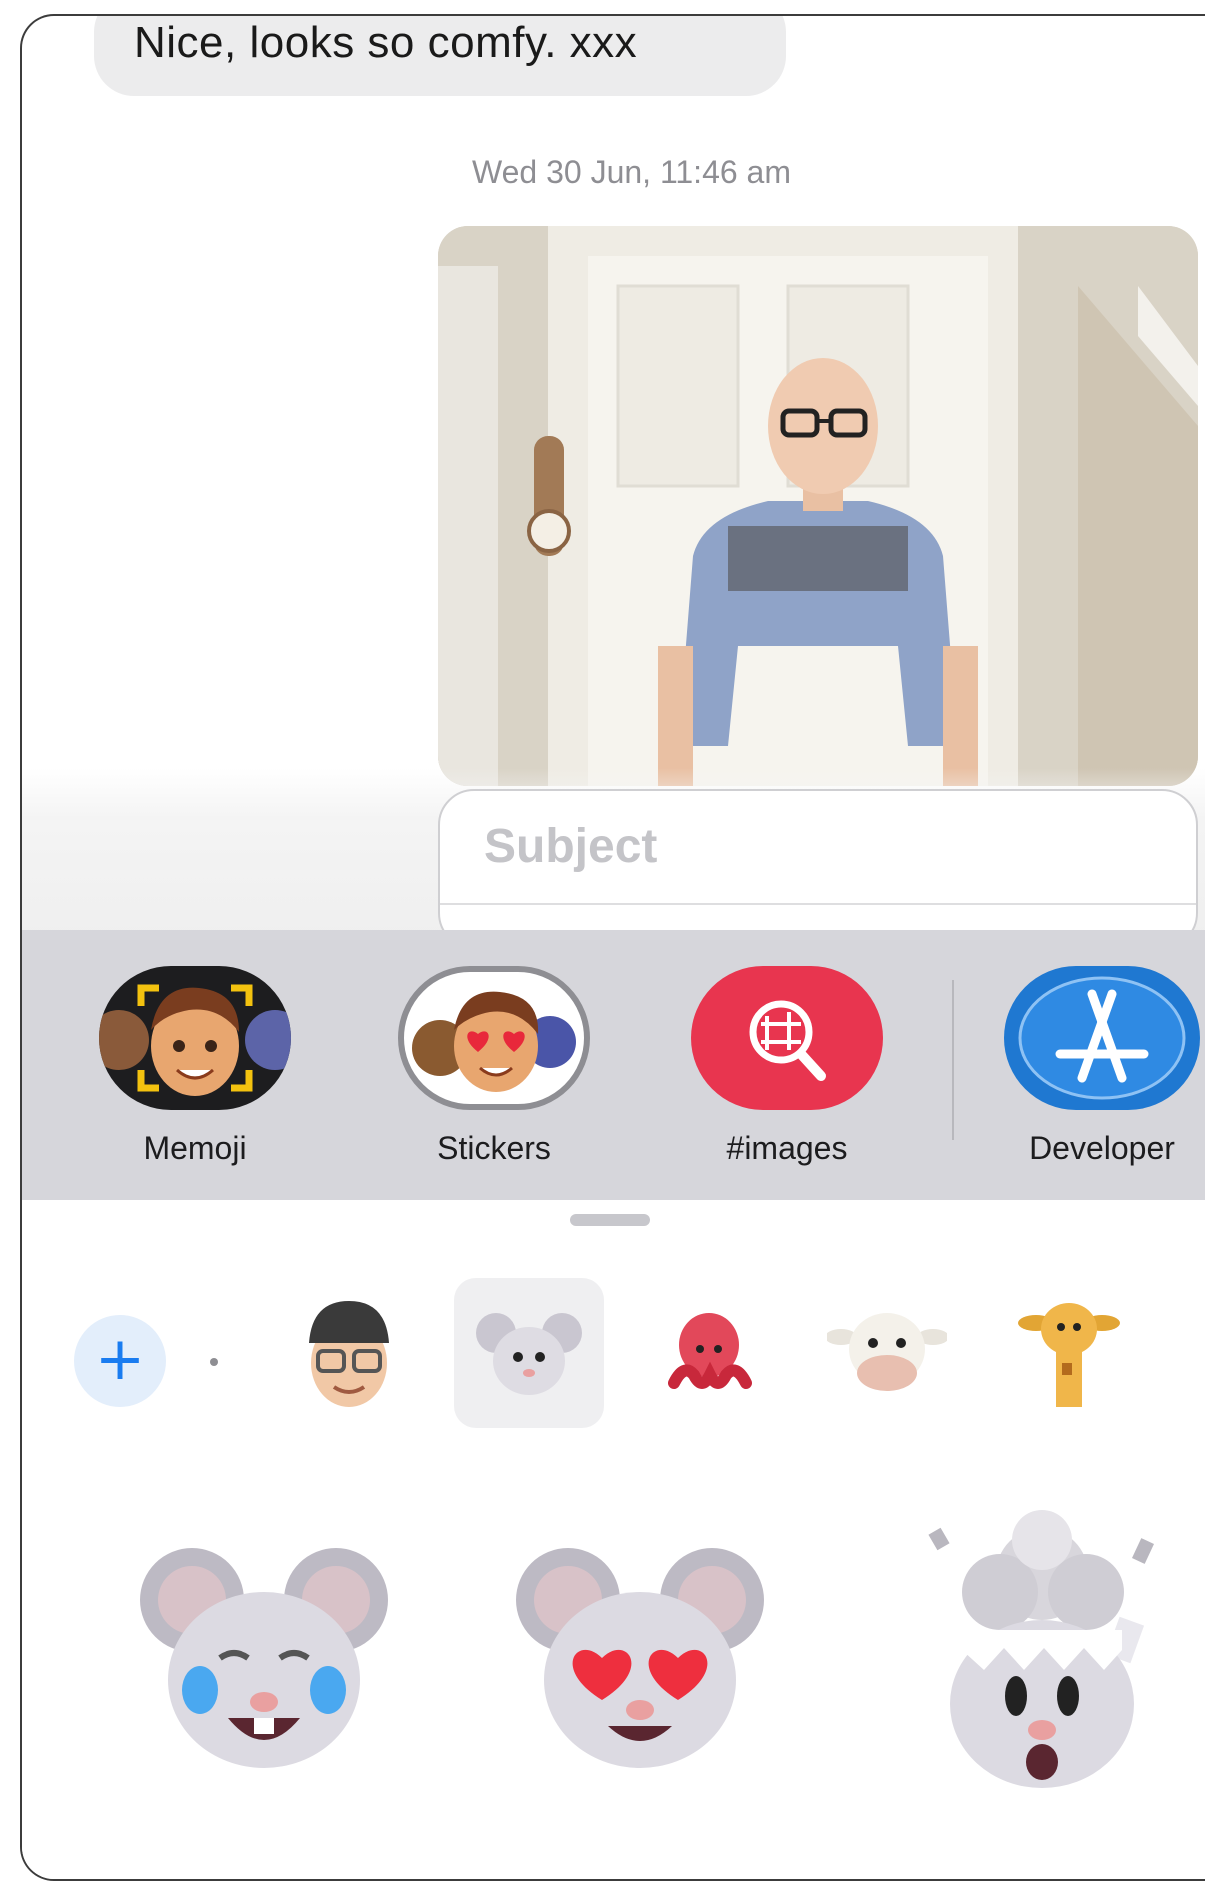 This screenshot has height=1881, width=1205. I want to click on octopus-icon, so click(710, 1351).